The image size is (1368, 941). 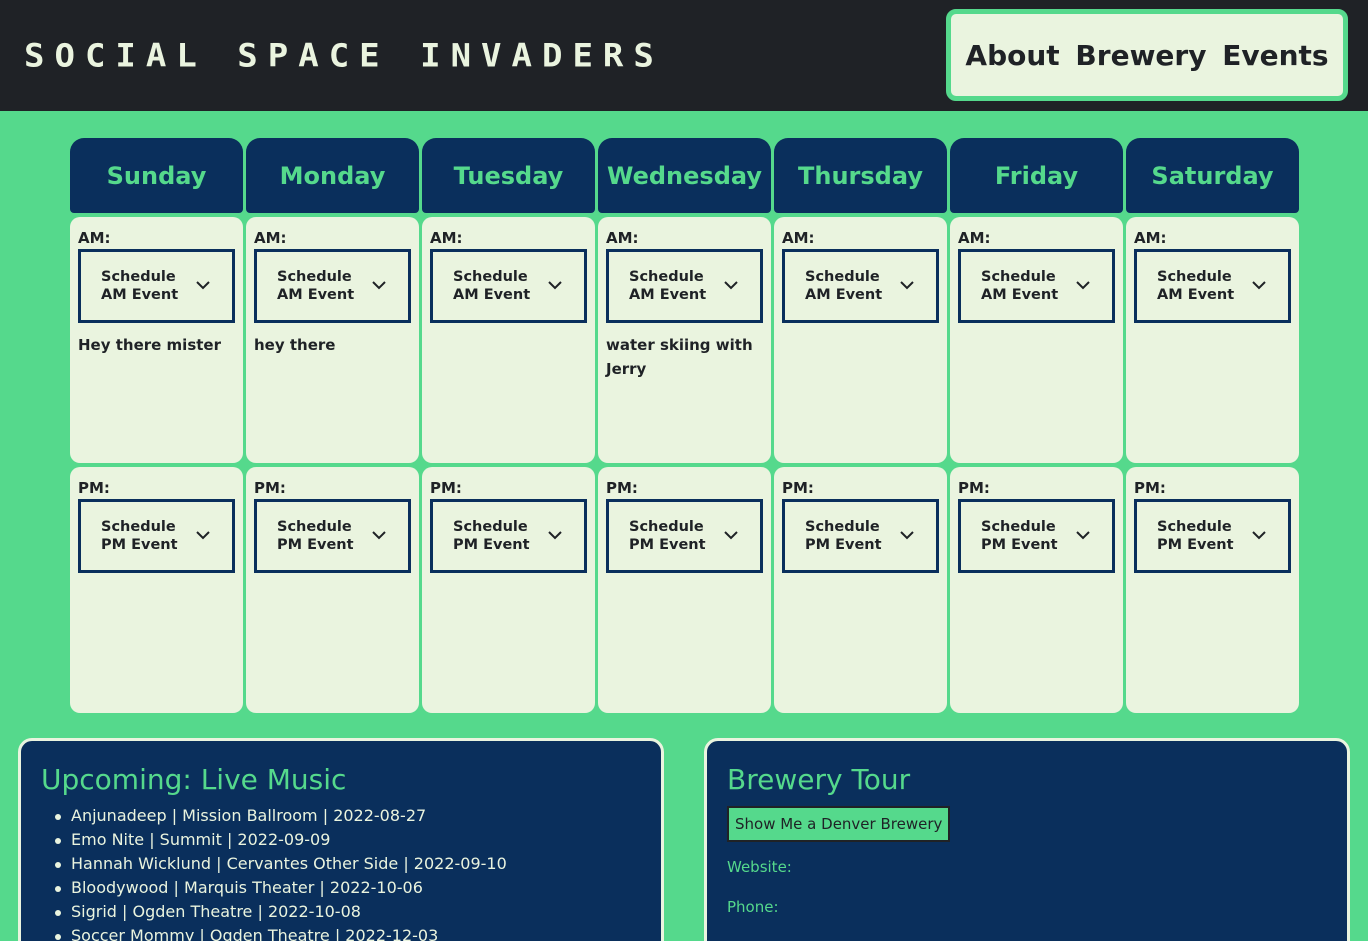 What do you see at coordinates (295, 345) in the screenshot?
I see `am-note-monday: hey there` at bounding box center [295, 345].